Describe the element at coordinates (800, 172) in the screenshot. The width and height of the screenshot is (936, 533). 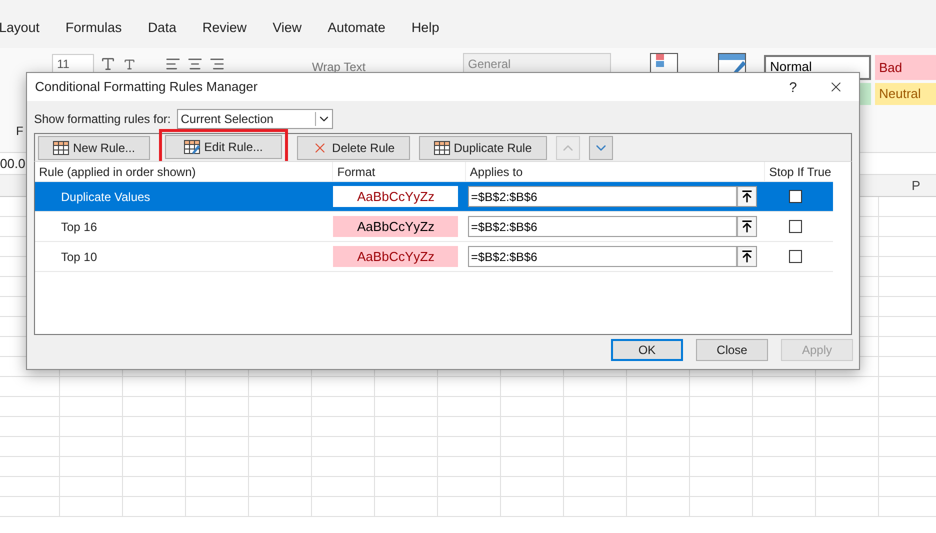
I see `column-header: Stop If True` at that location.